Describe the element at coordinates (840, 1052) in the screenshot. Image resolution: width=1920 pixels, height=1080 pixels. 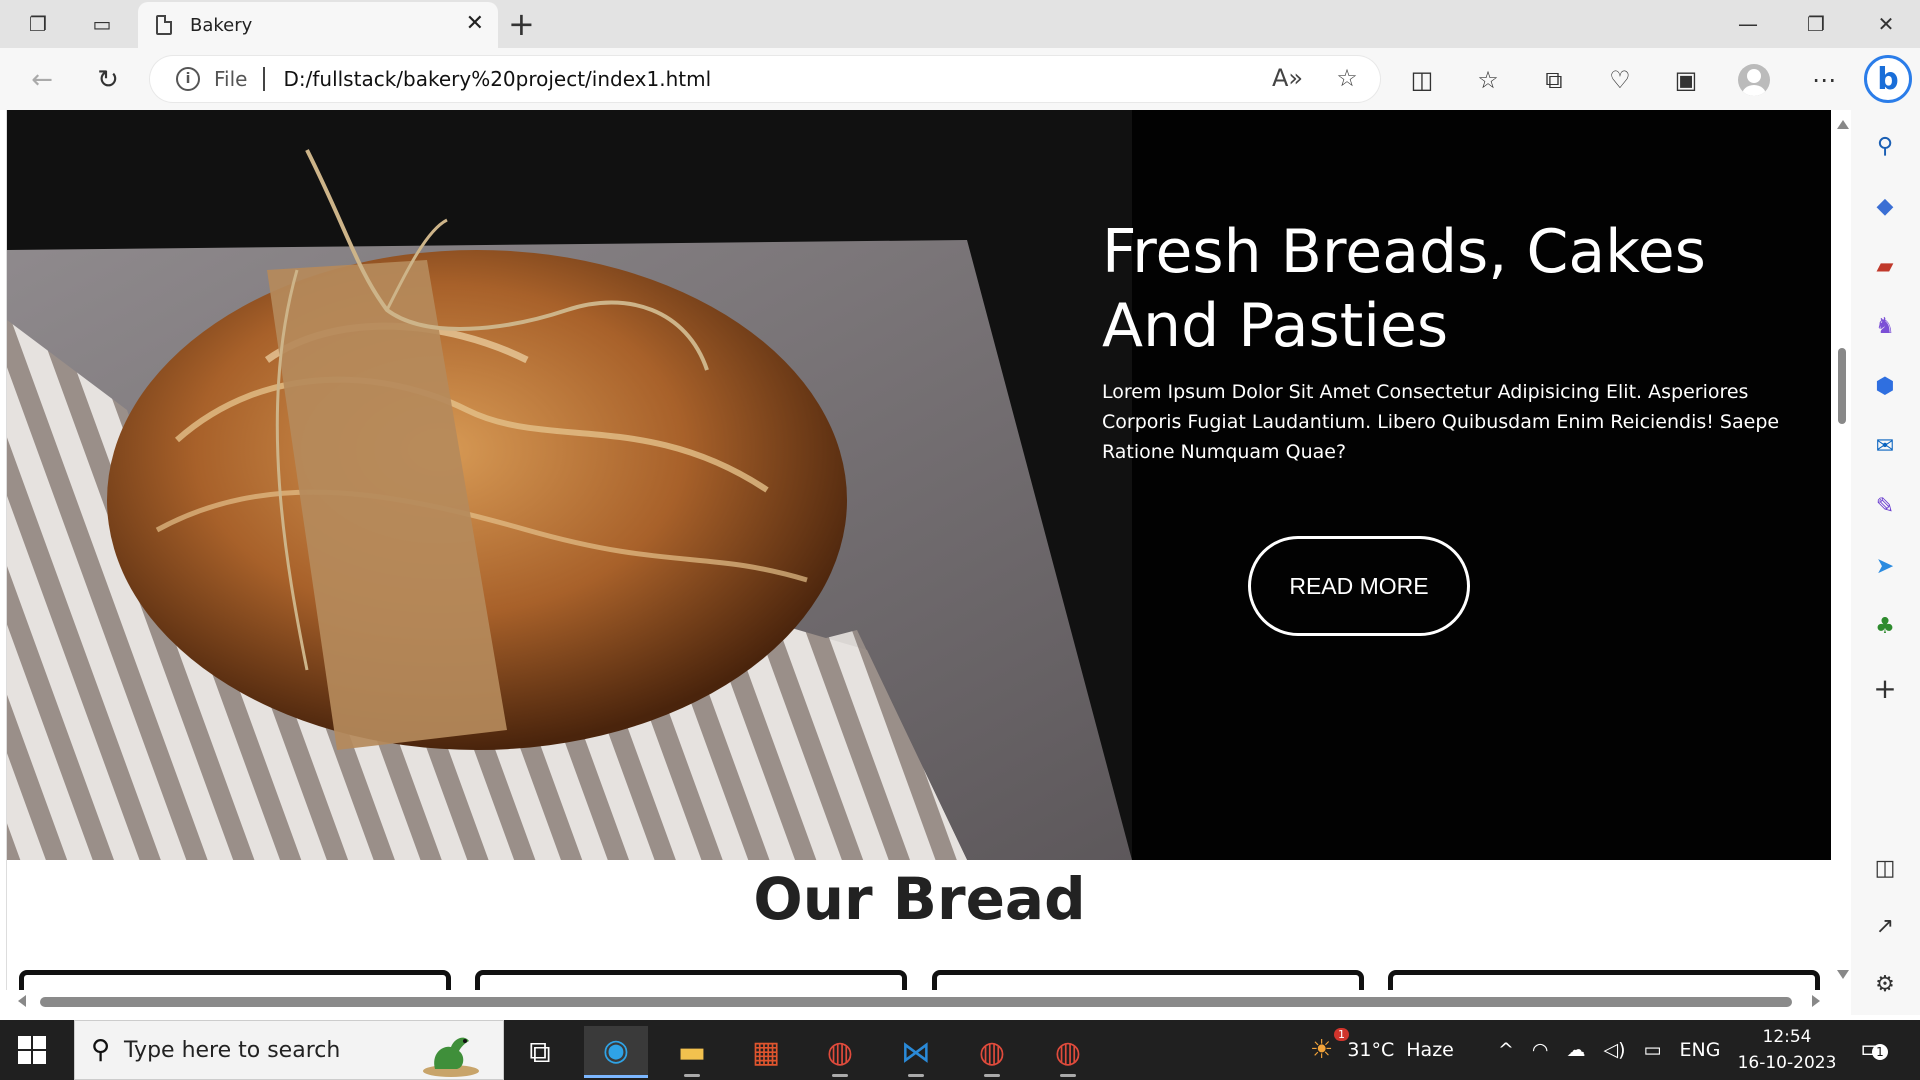
I see `chrome-icon: ◍` at that location.